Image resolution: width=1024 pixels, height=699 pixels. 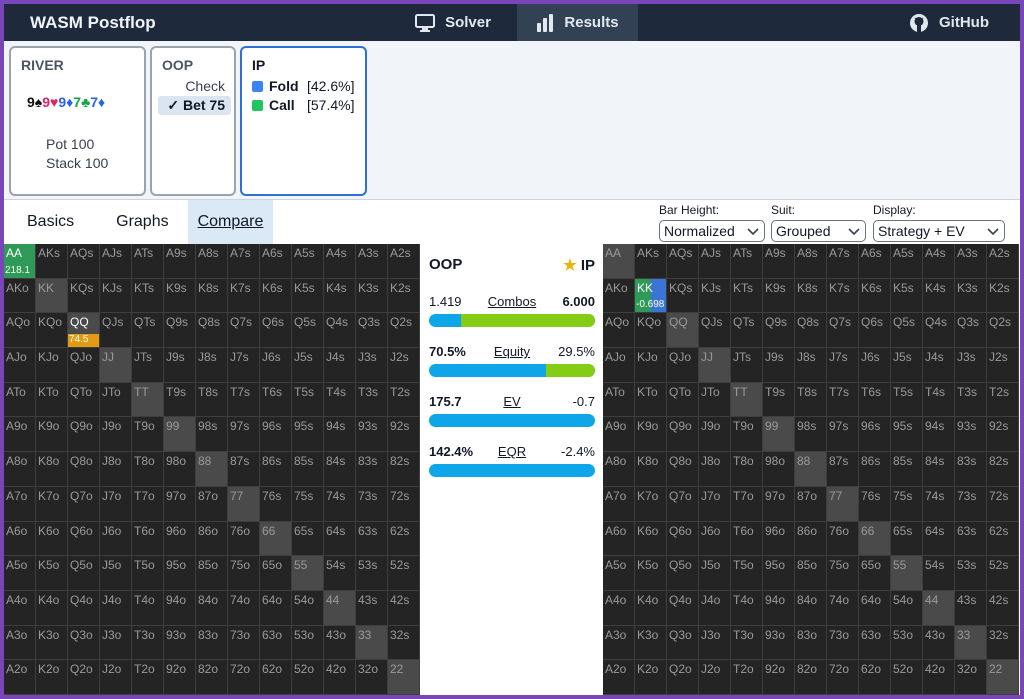 I want to click on ip-hand-cell: 86o, so click(x=811, y=539).